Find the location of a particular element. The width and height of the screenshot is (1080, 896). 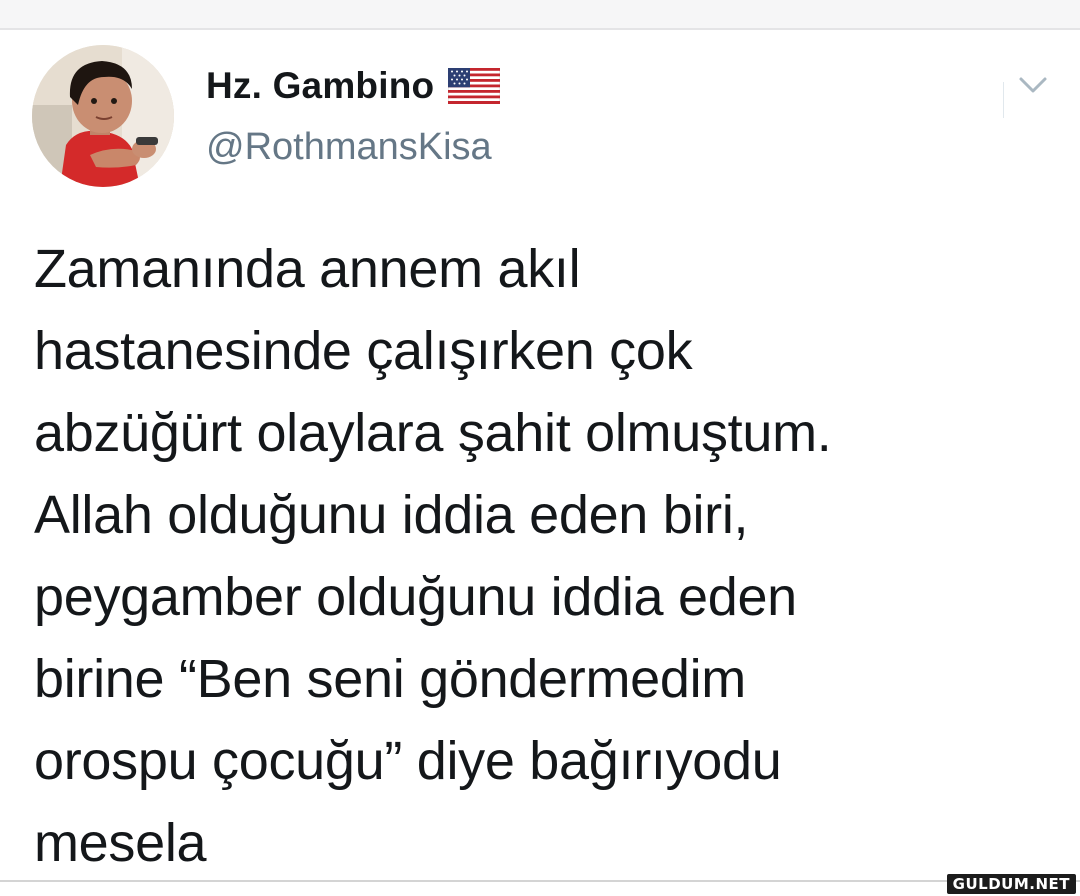

watermark: GULDUM.NET is located at coordinates (1011, 884).